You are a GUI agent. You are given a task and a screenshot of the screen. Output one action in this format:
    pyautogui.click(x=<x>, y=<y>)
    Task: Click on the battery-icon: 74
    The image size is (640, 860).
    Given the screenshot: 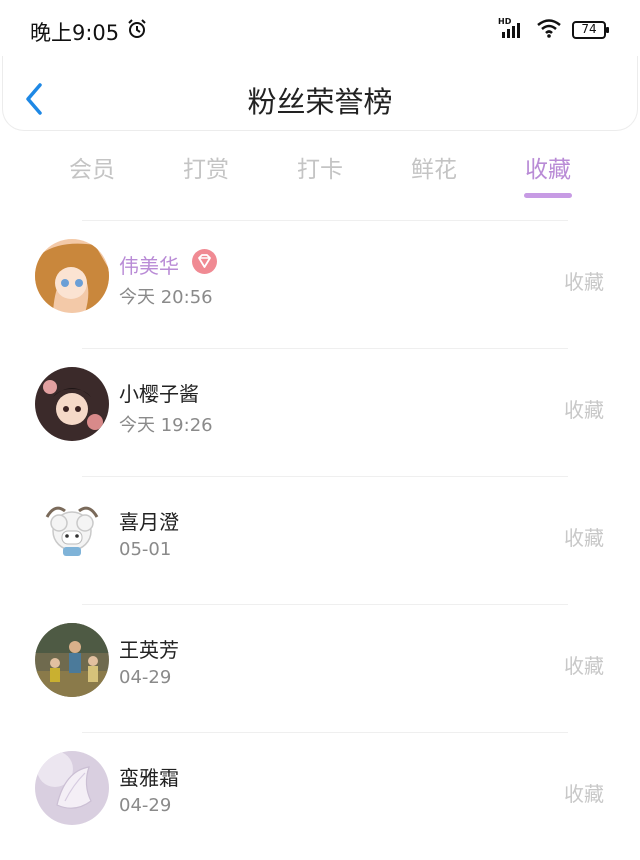 What is the action you would take?
    pyautogui.click(x=591, y=30)
    